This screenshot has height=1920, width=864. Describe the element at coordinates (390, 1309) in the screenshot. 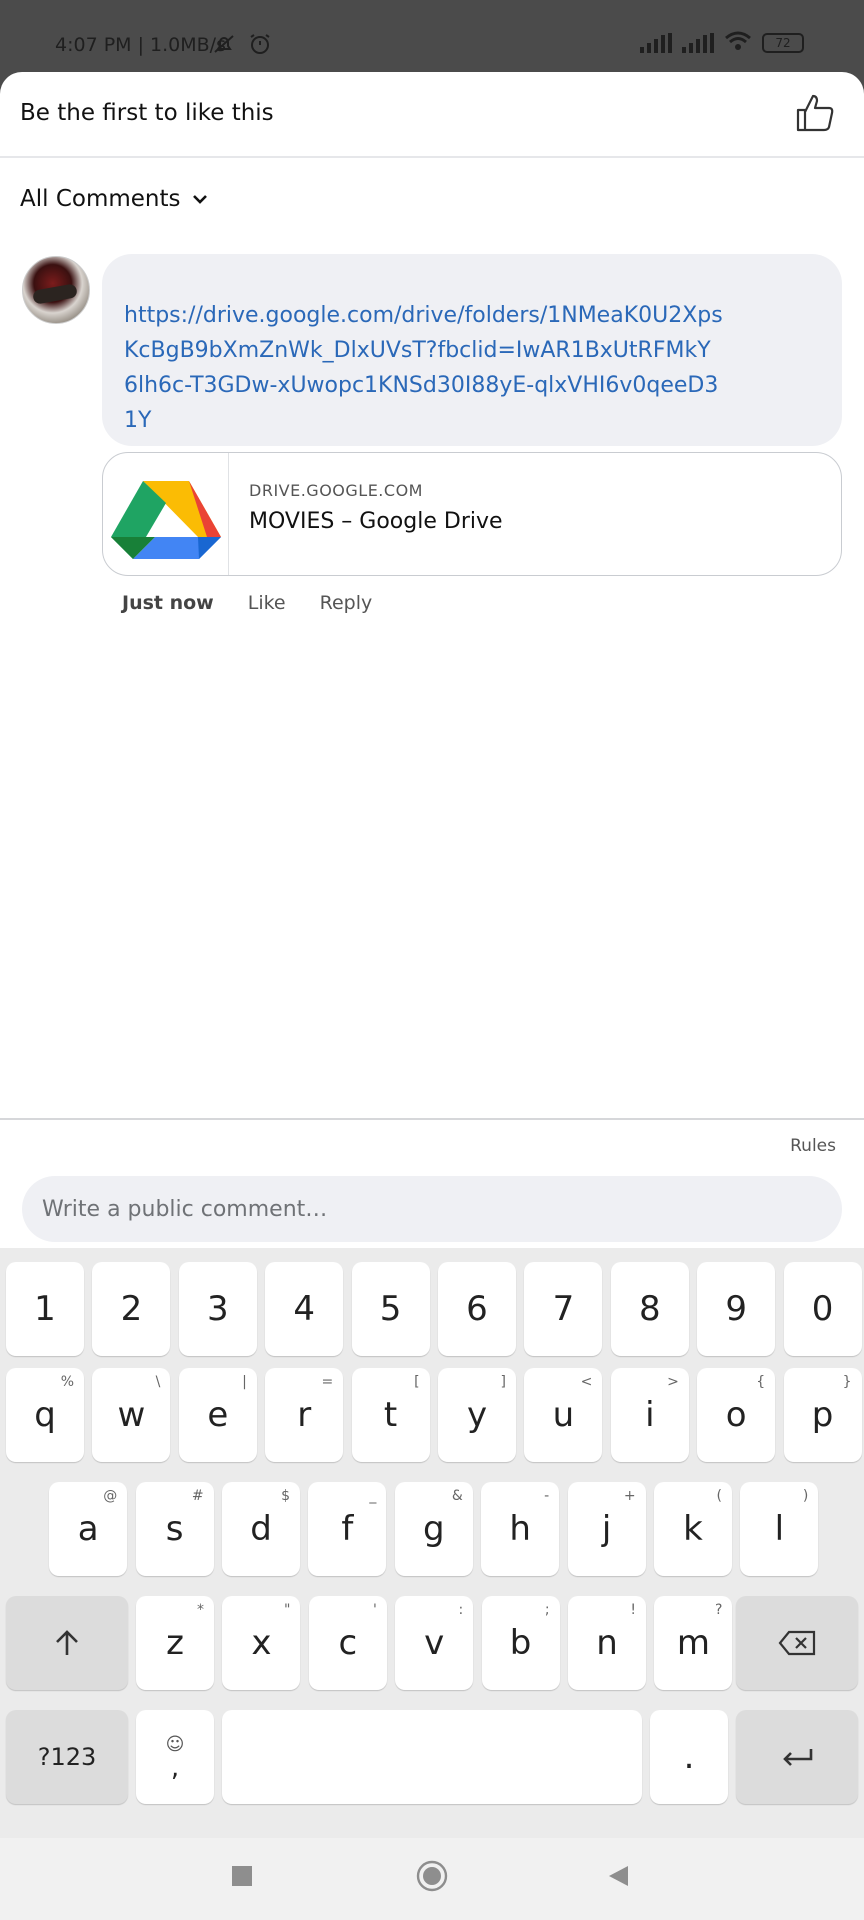

I see `key-5: 5` at that location.